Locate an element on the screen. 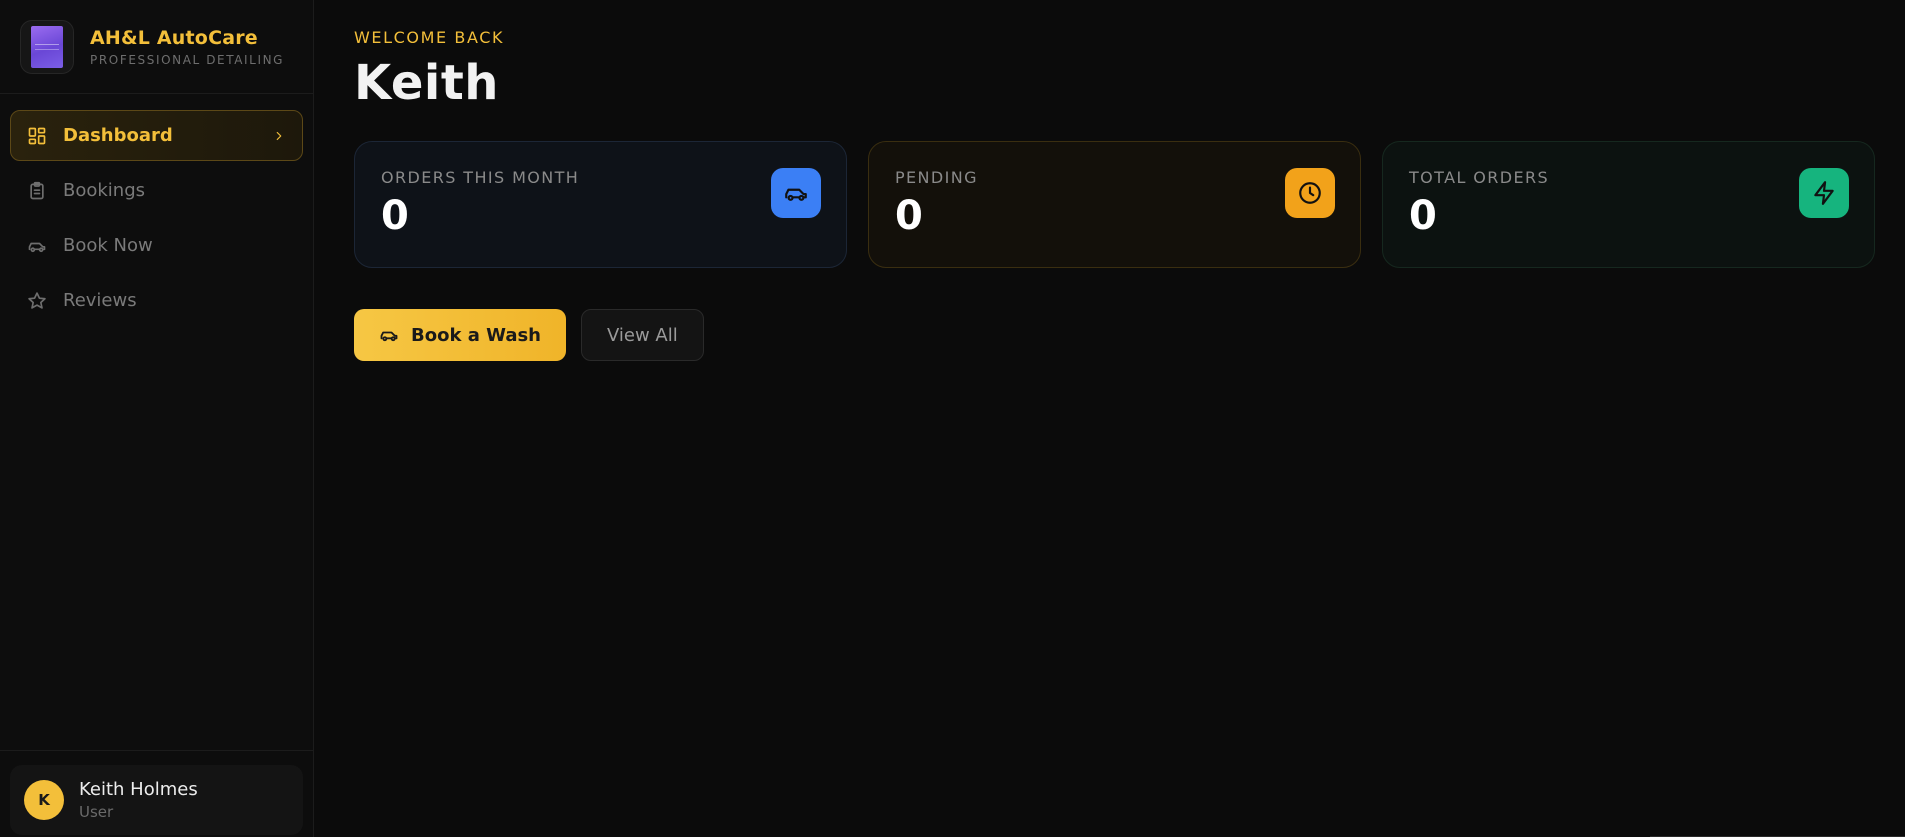 The image size is (1905, 837). sidebar-item-dashboard: Dashboard is located at coordinates (156, 135).